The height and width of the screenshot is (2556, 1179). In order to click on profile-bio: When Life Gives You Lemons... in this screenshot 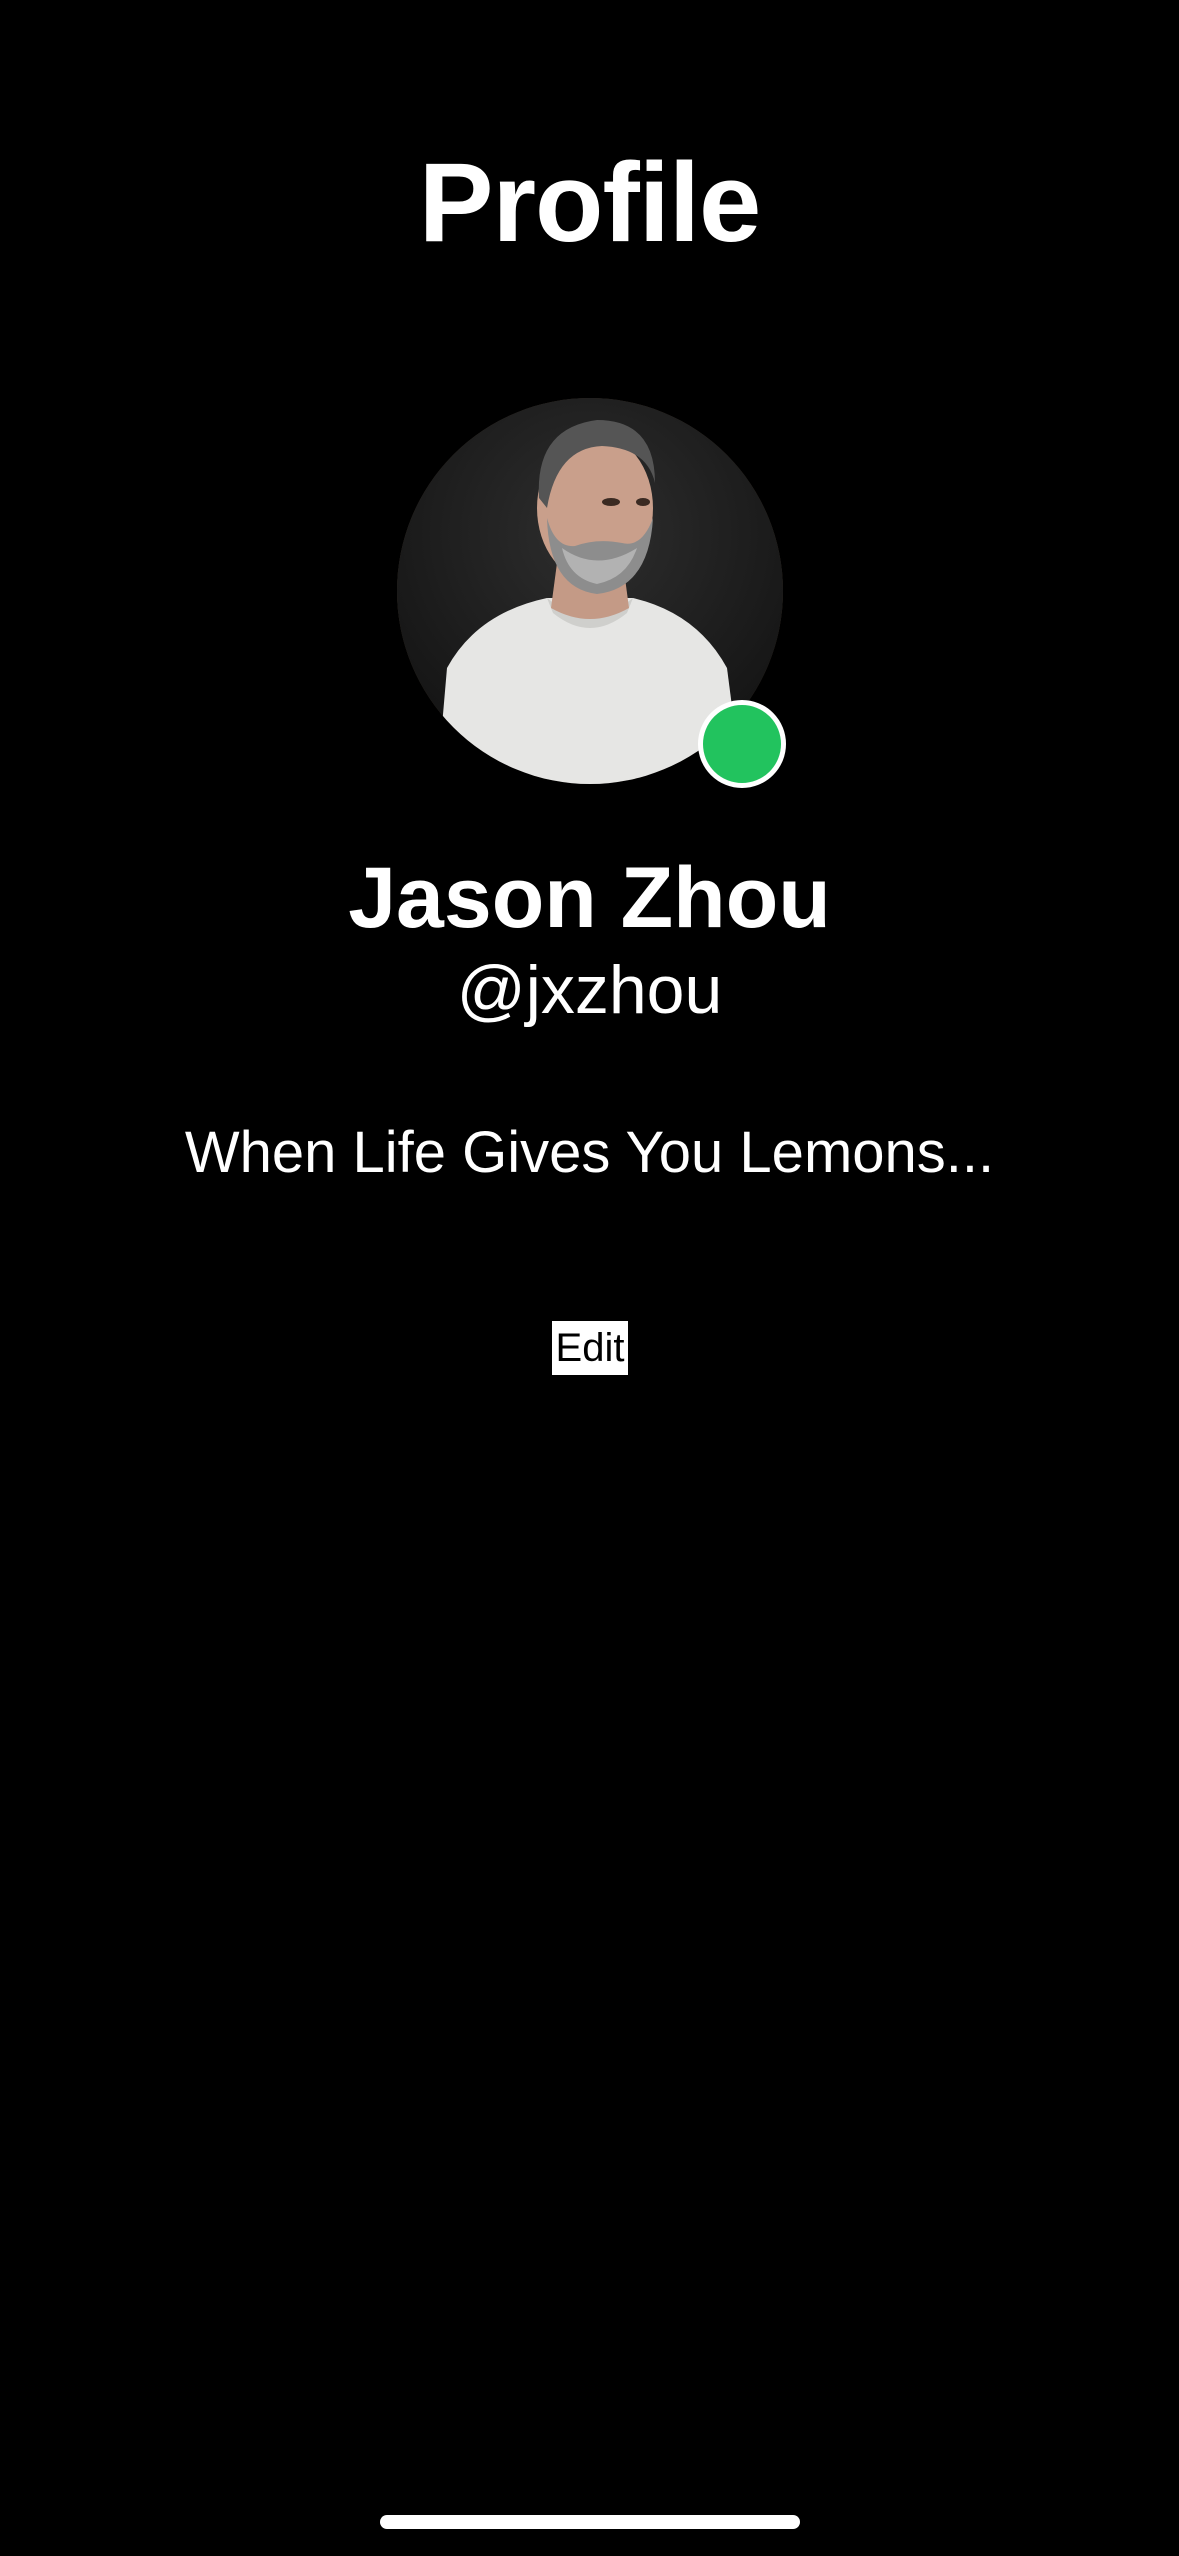, I will do `click(589, 1152)`.